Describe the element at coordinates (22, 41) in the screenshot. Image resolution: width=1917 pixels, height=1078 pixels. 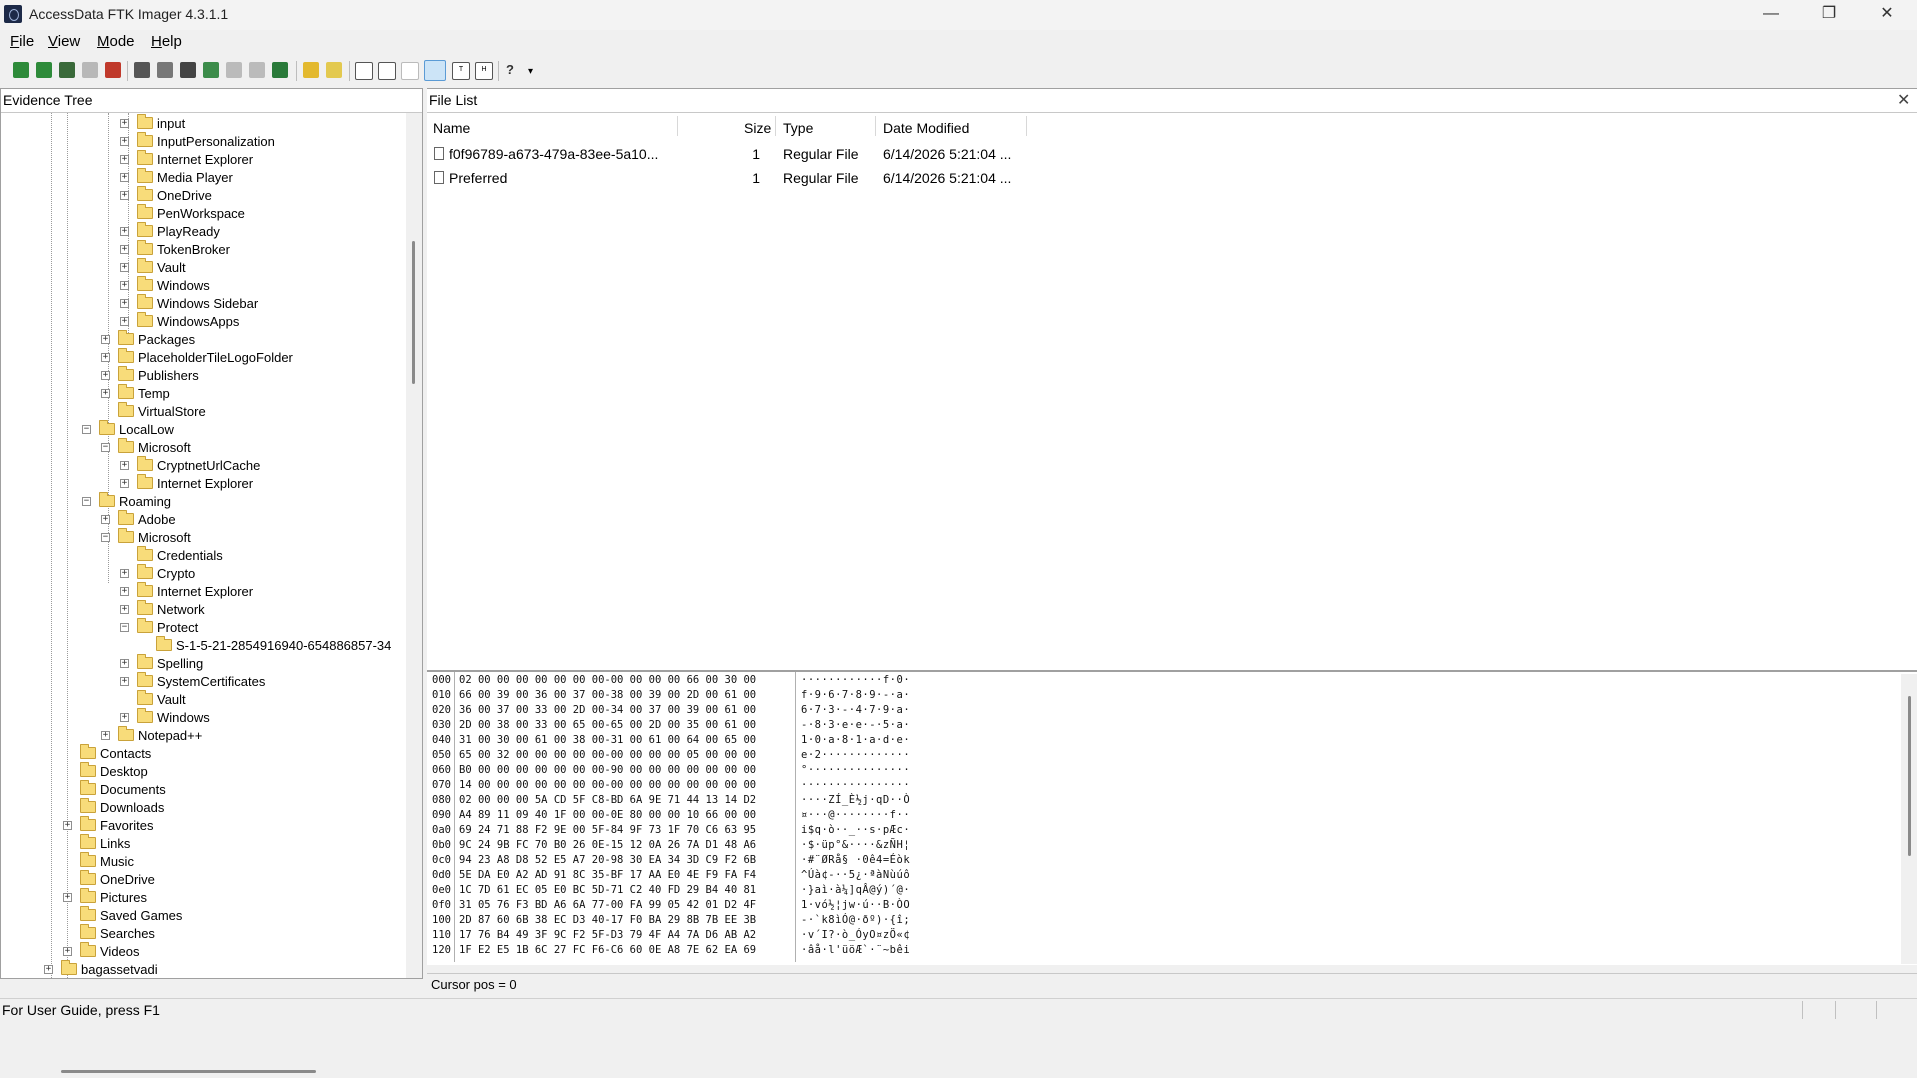
I see `menu-file: File` at that location.